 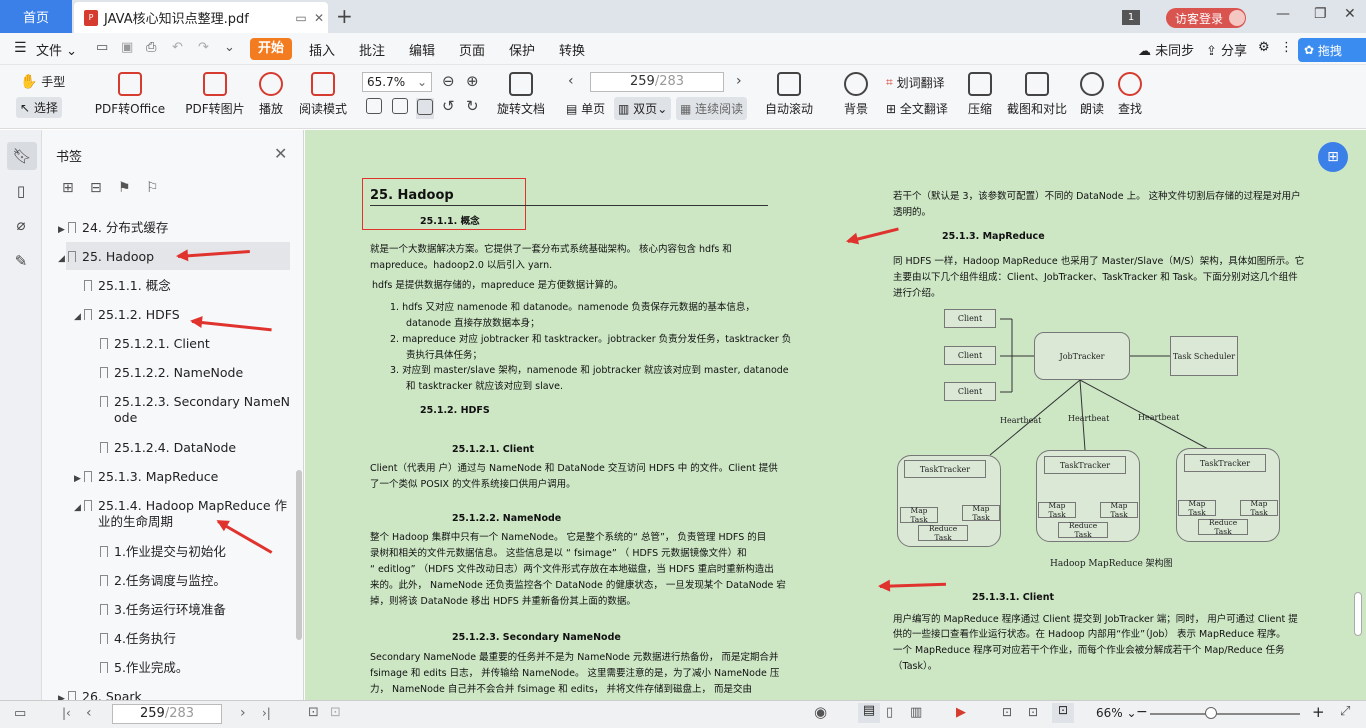 I want to click on pdf-to-image-button: PDF转图片, so click(x=215, y=94).